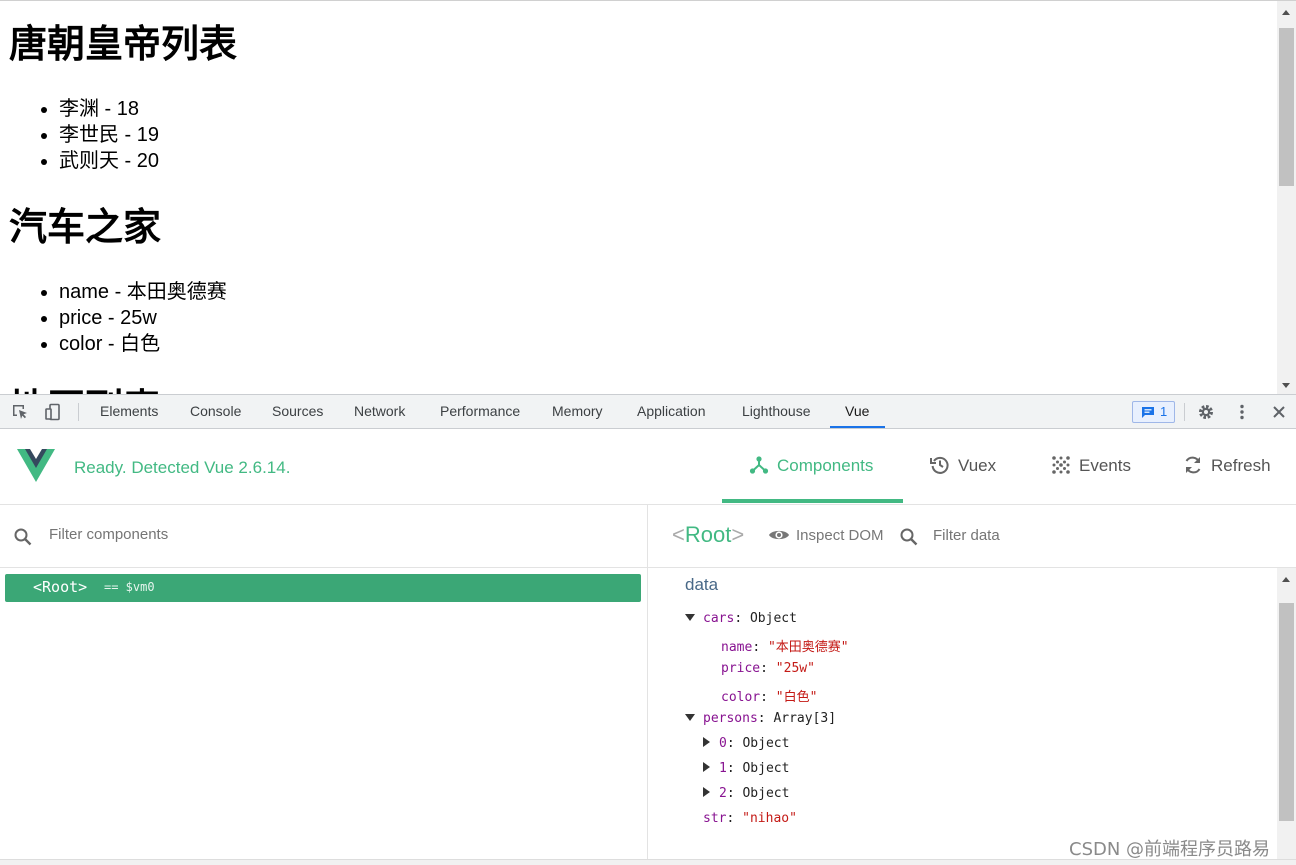 This screenshot has height=865, width=1296. I want to click on tab-performance: Performance, so click(480, 411).